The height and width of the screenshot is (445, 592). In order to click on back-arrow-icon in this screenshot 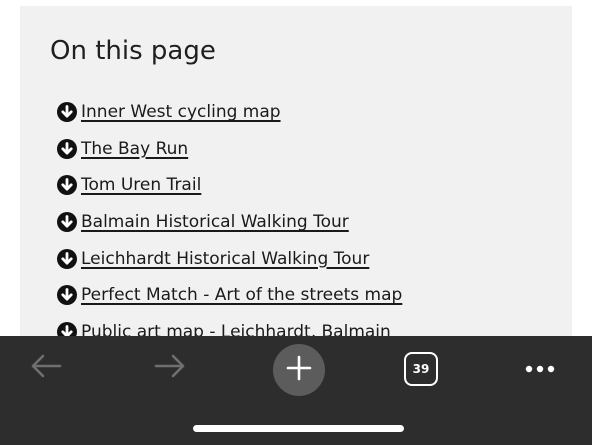, I will do `click(46, 368)`.